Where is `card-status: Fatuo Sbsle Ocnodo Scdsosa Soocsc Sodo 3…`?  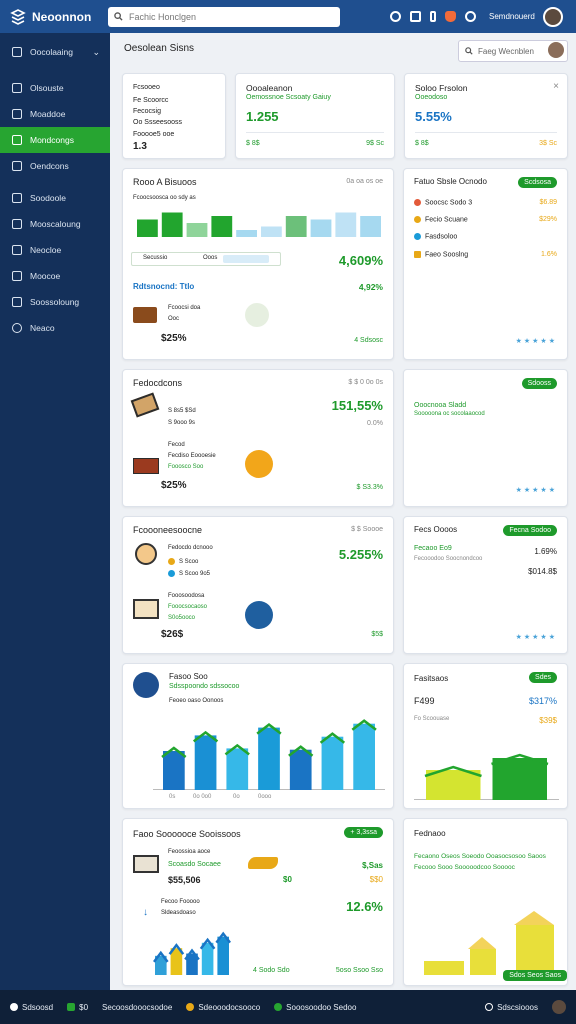
card-status: Fatuo Sbsle Ocnodo Scdsosa Soocsc Sodo 3… is located at coordinates (485, 264).